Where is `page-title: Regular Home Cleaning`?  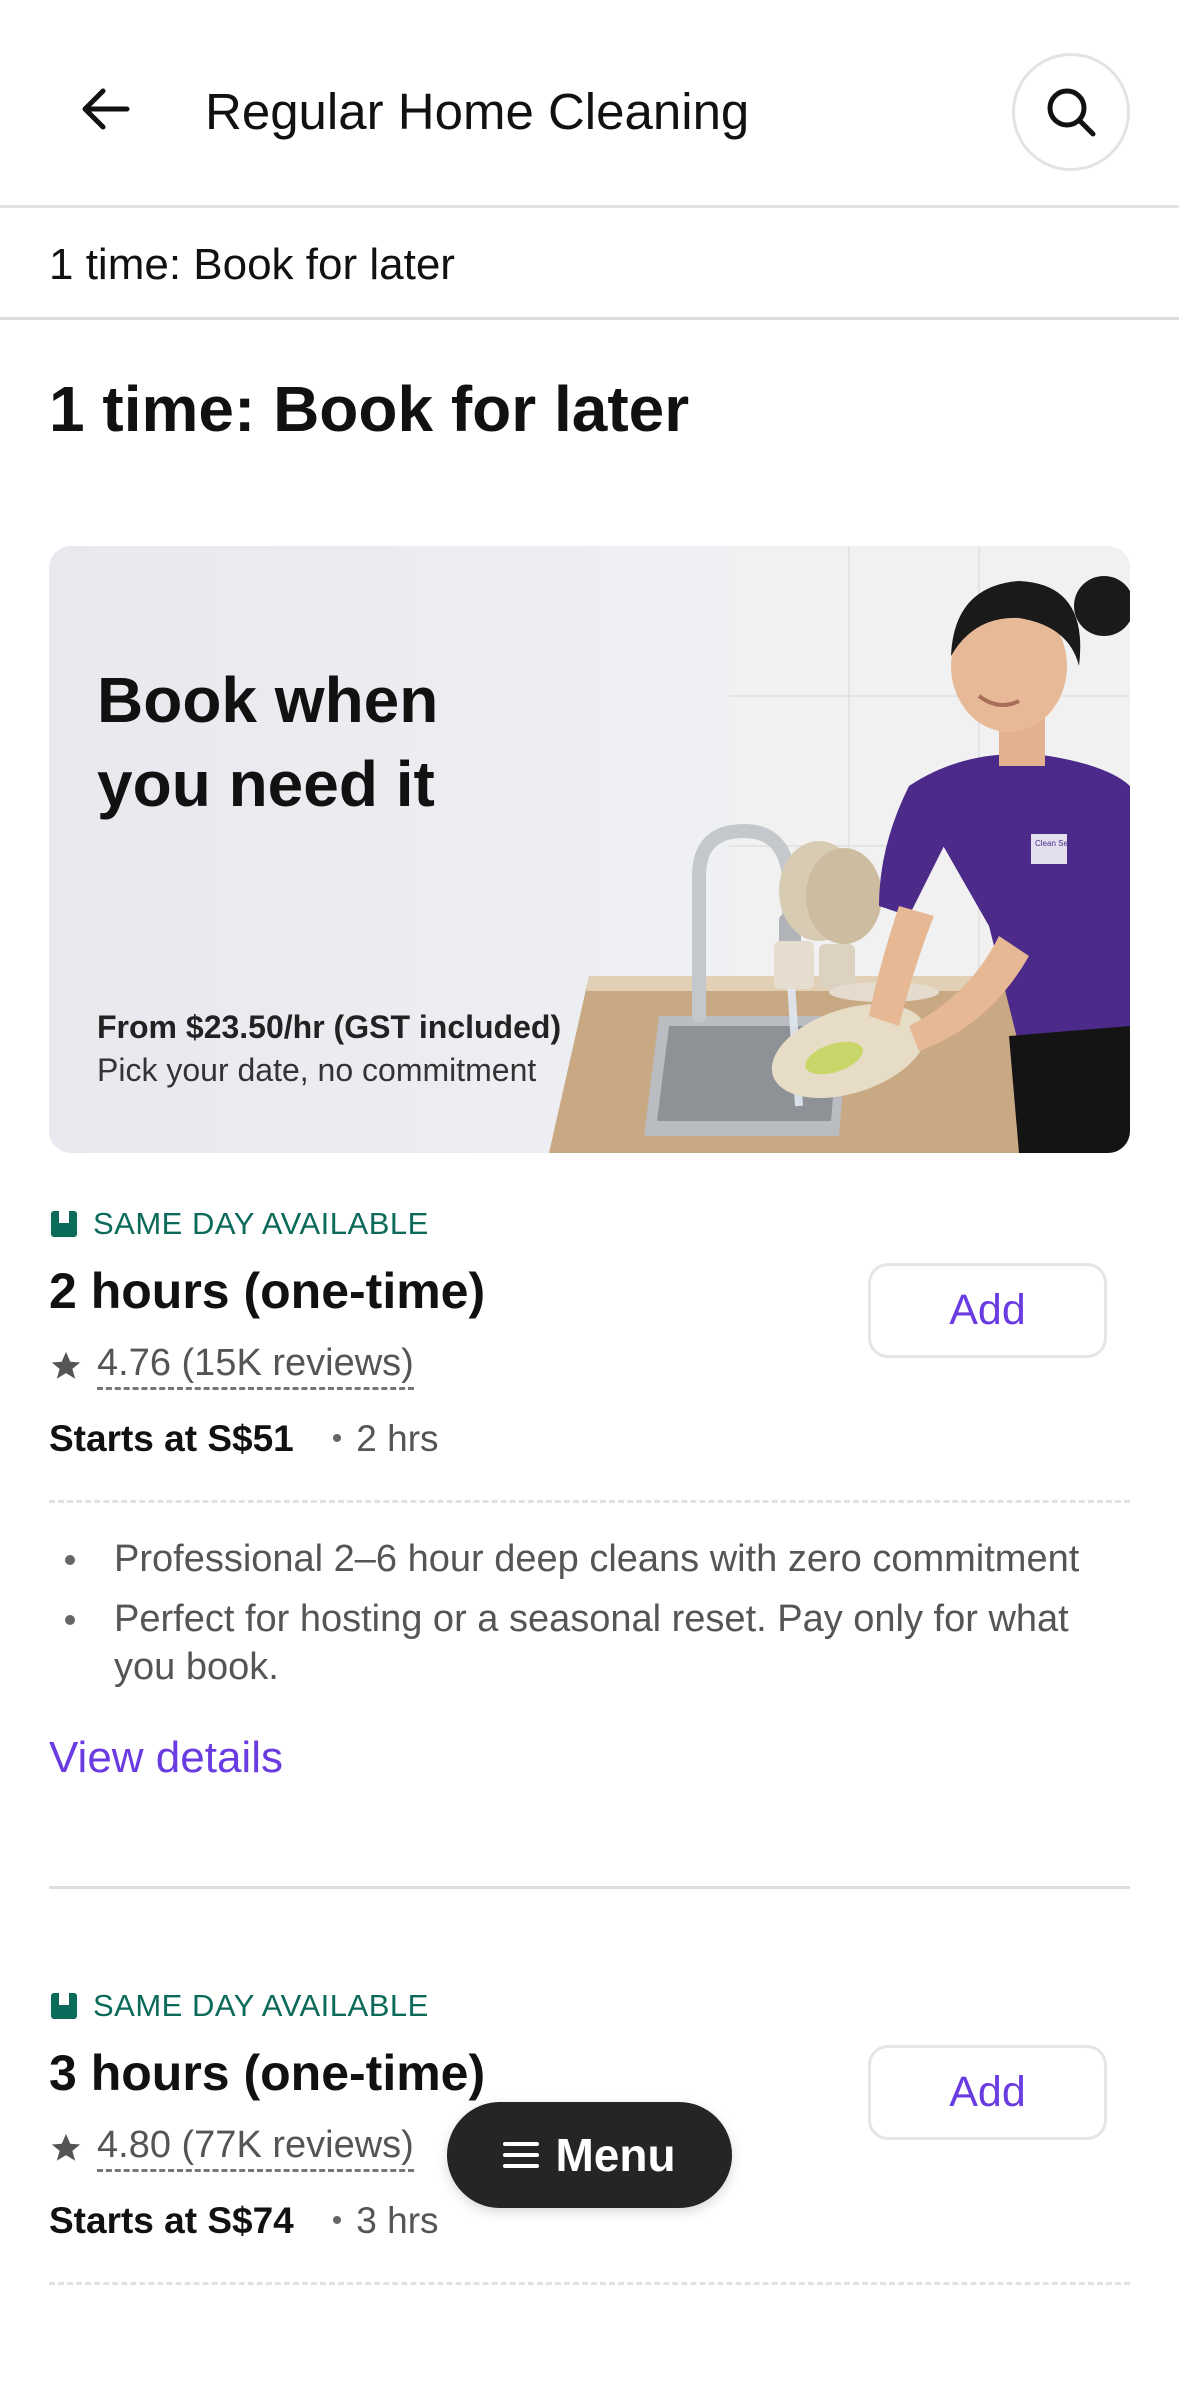
page-title: Regular Home Cleaning is located at coordinates (477, 111).